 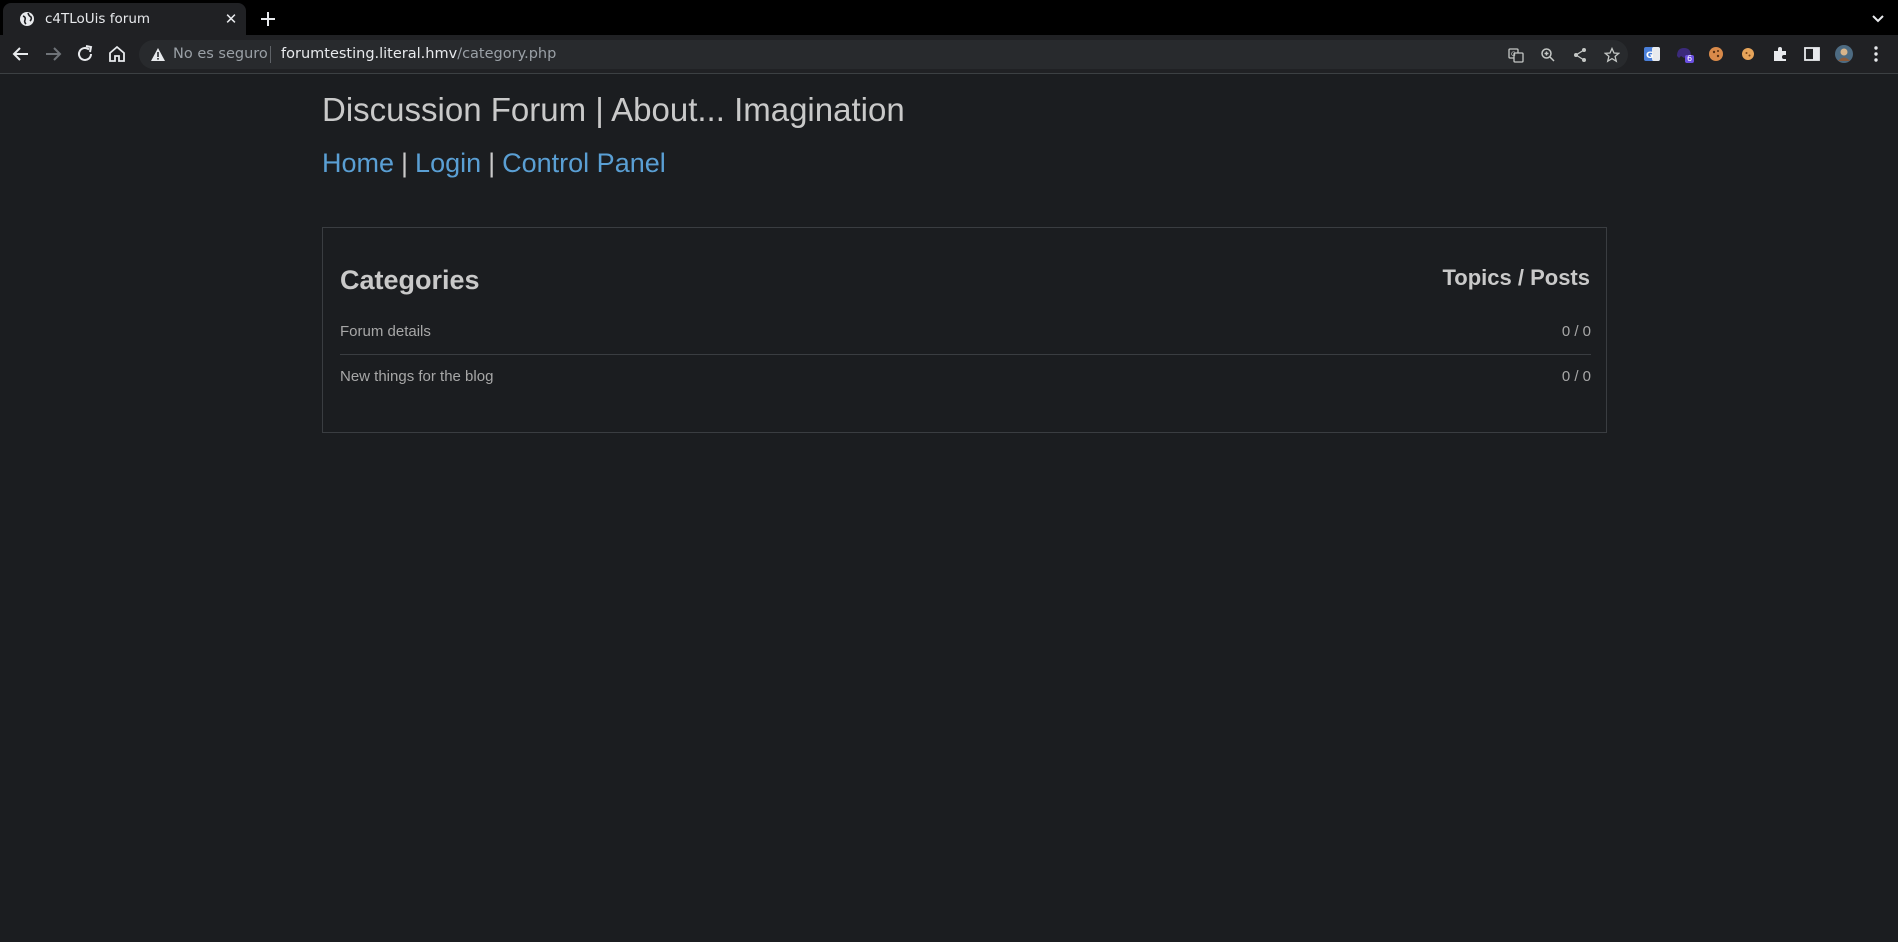 What do you see at coordinates (965, 380) in the screenshot?
I see `category-row: New things for the blog 0 / 0` at bounding box center [965, 380].